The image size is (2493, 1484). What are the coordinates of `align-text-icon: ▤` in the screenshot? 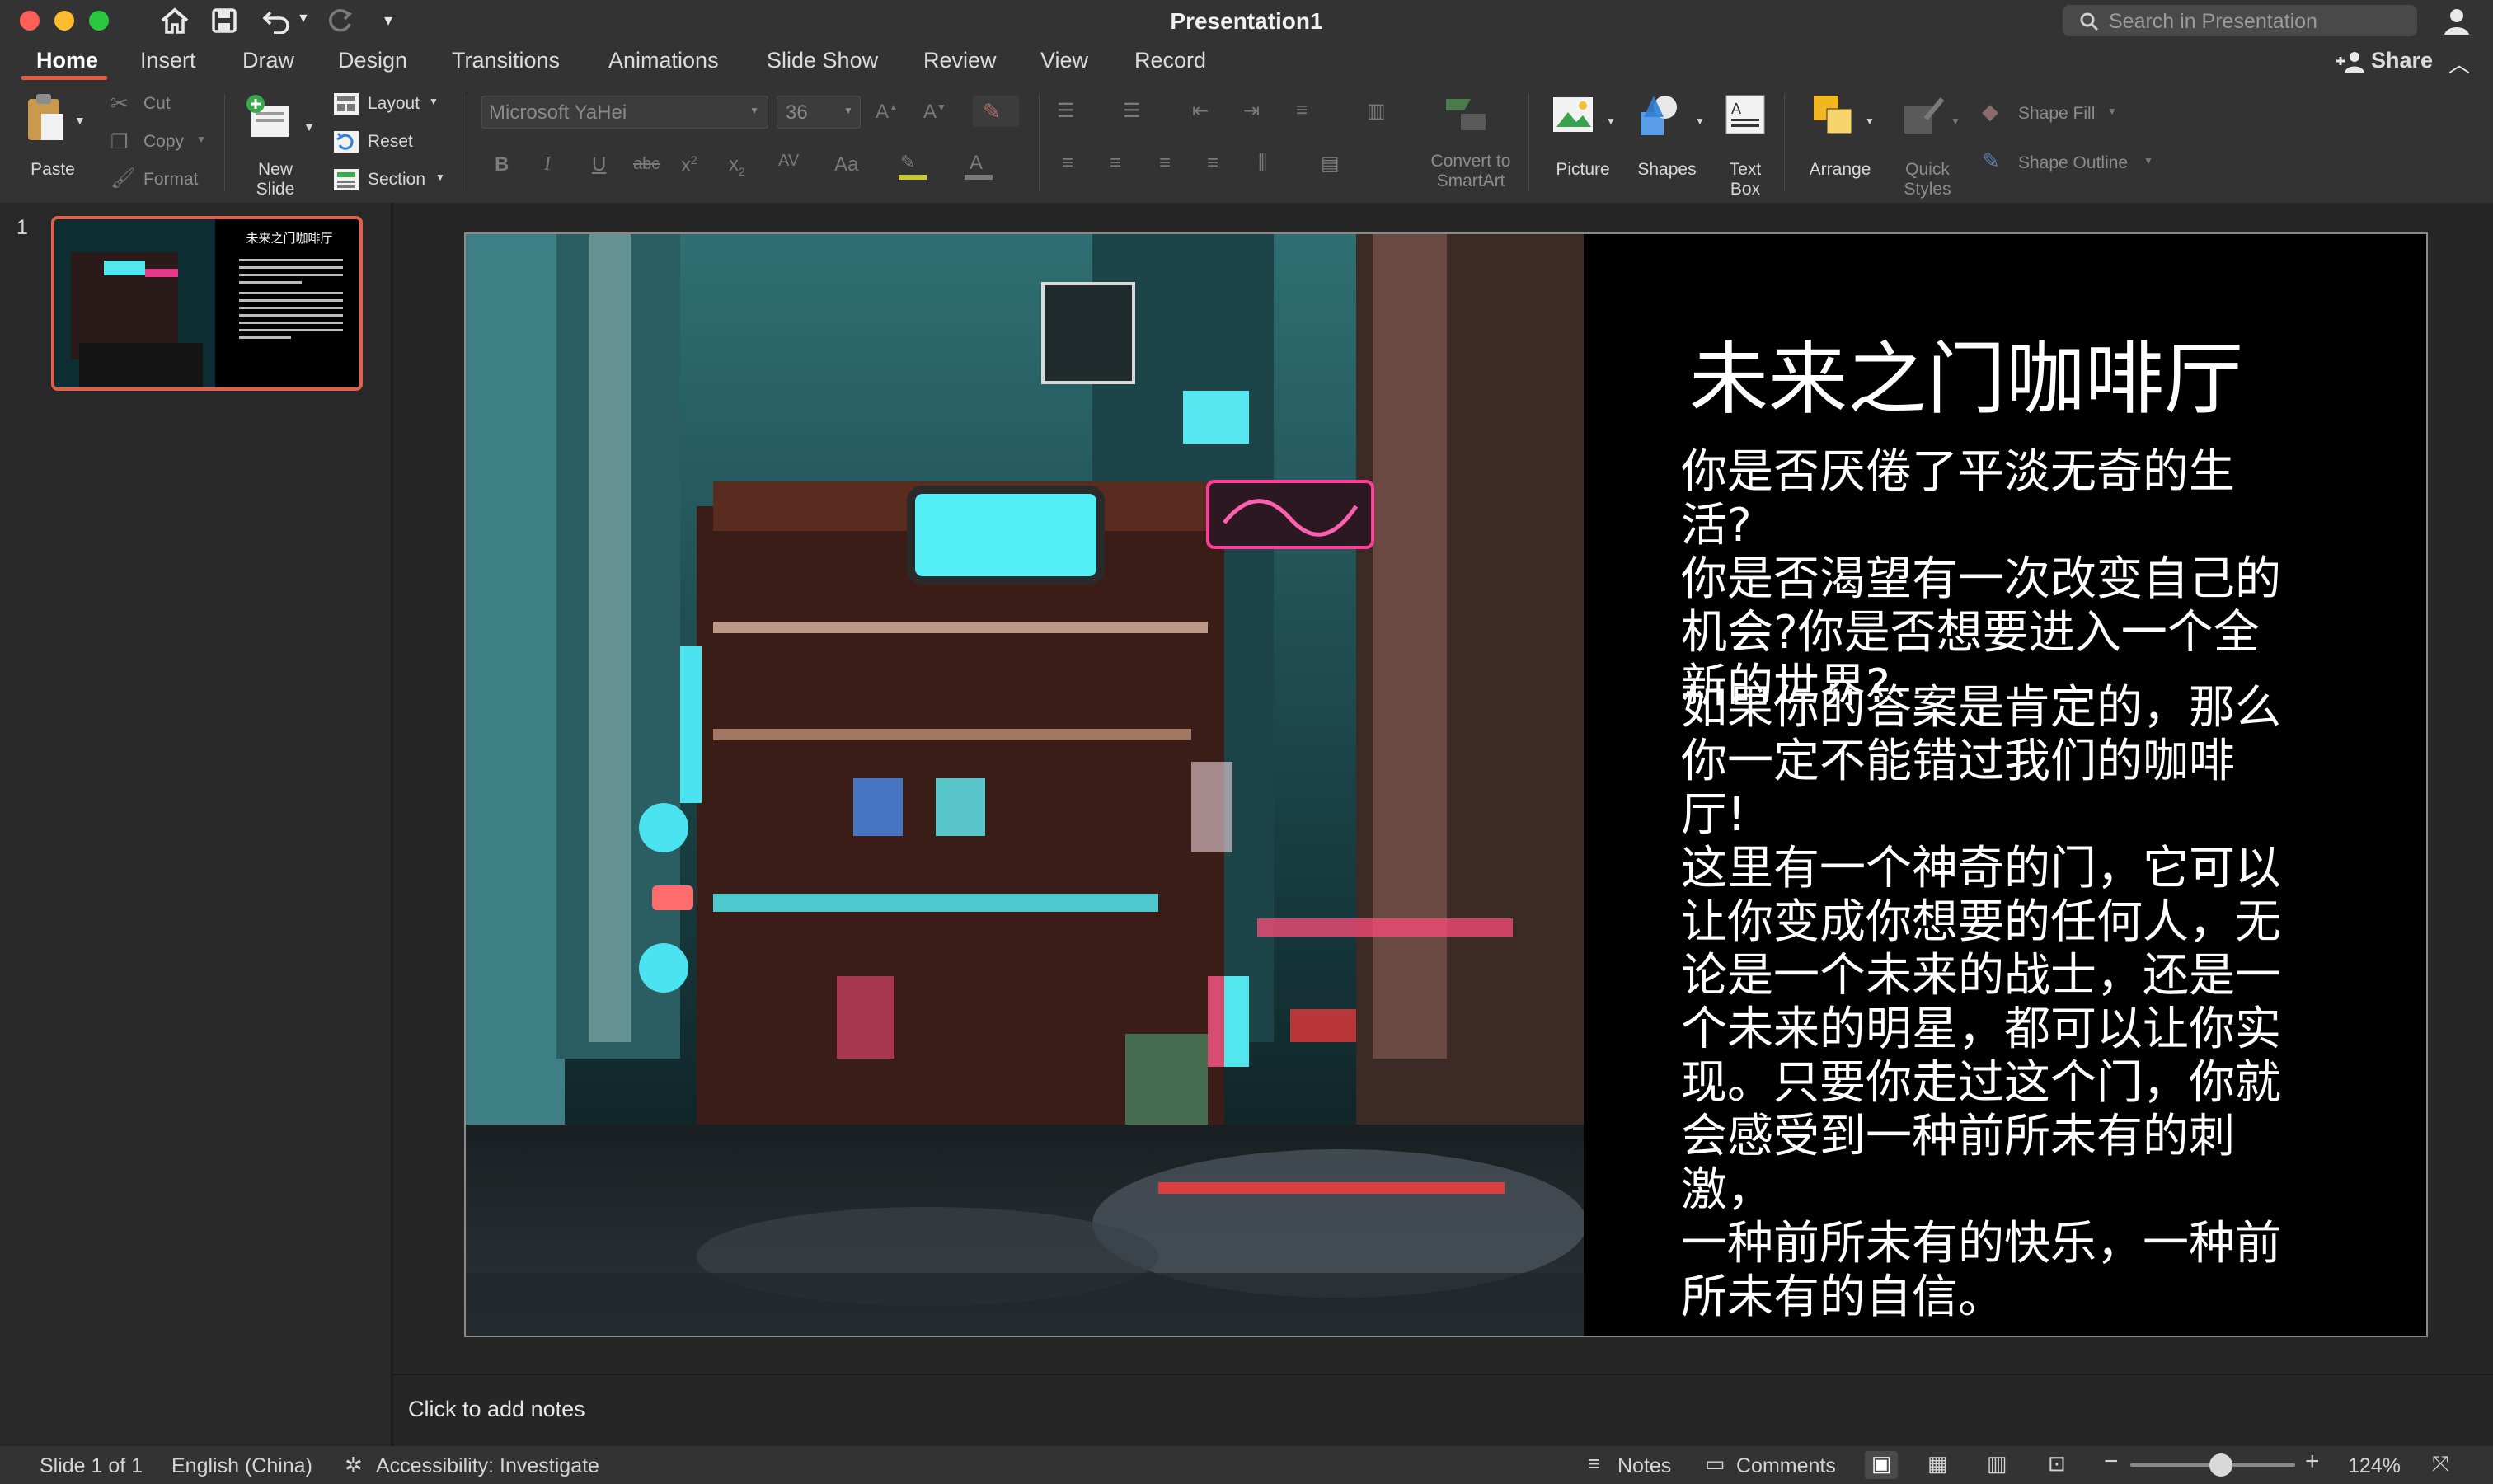 It's located at (1330, 164).